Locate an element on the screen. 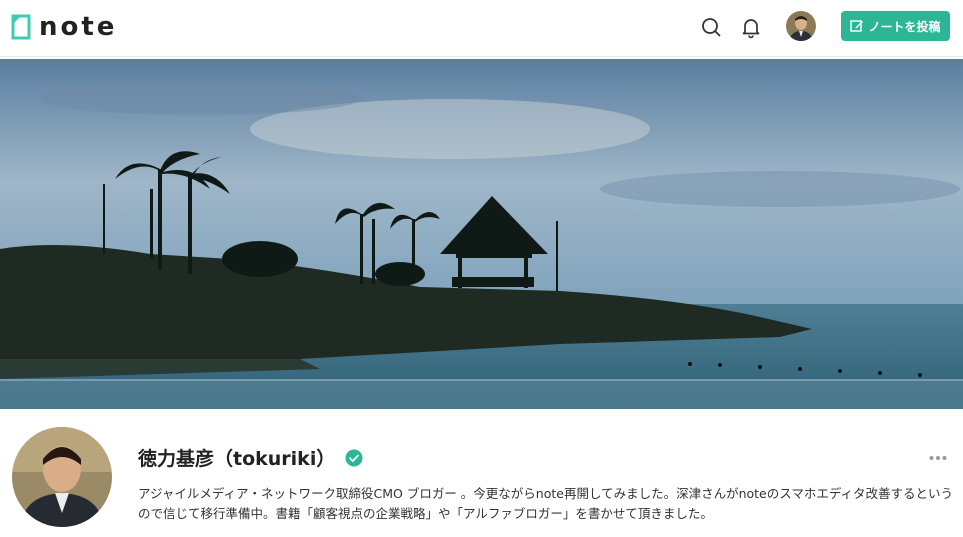 Image resolution: width=963 pixels, height=537 pixels. post-note-button: ノートを投稿 is located at coordinates (895, 26).